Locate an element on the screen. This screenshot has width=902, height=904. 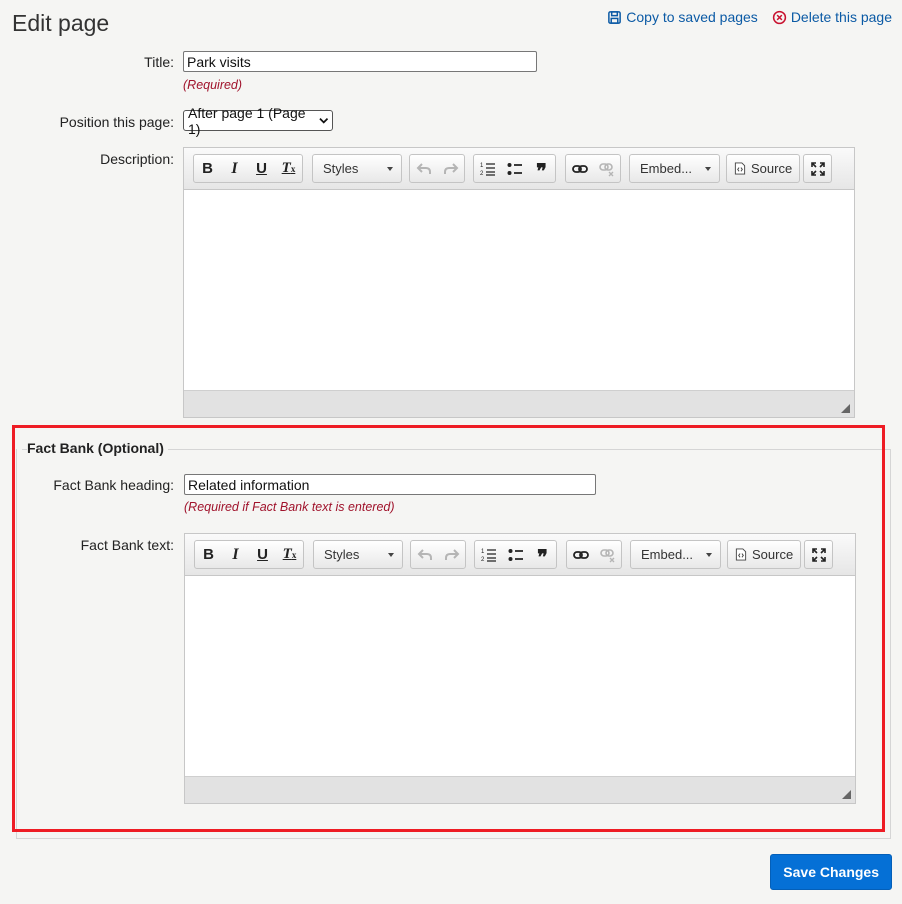
editor-status-bar is located at coordinates (520, 789).